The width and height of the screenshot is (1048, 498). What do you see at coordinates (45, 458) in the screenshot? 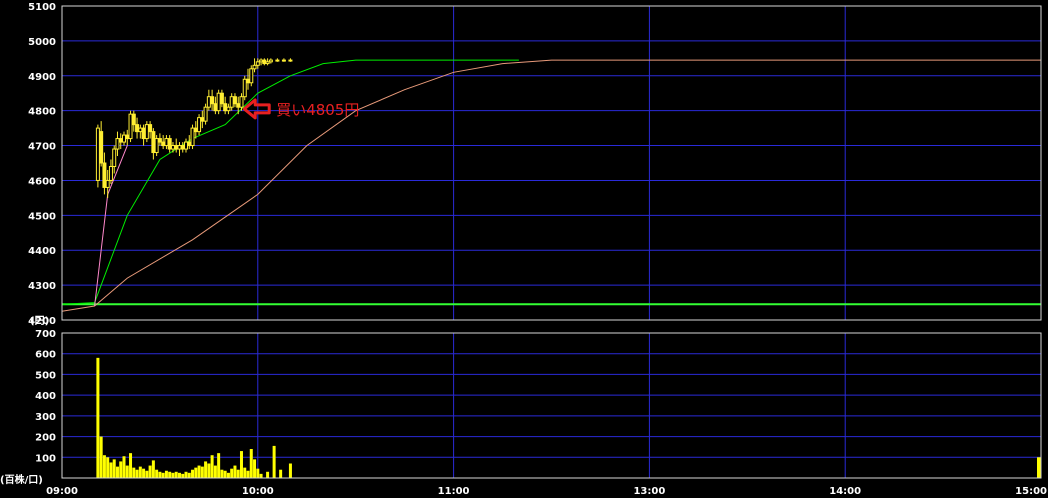
I see `volume-tick-label: 100` at bounding box center [45, 458].